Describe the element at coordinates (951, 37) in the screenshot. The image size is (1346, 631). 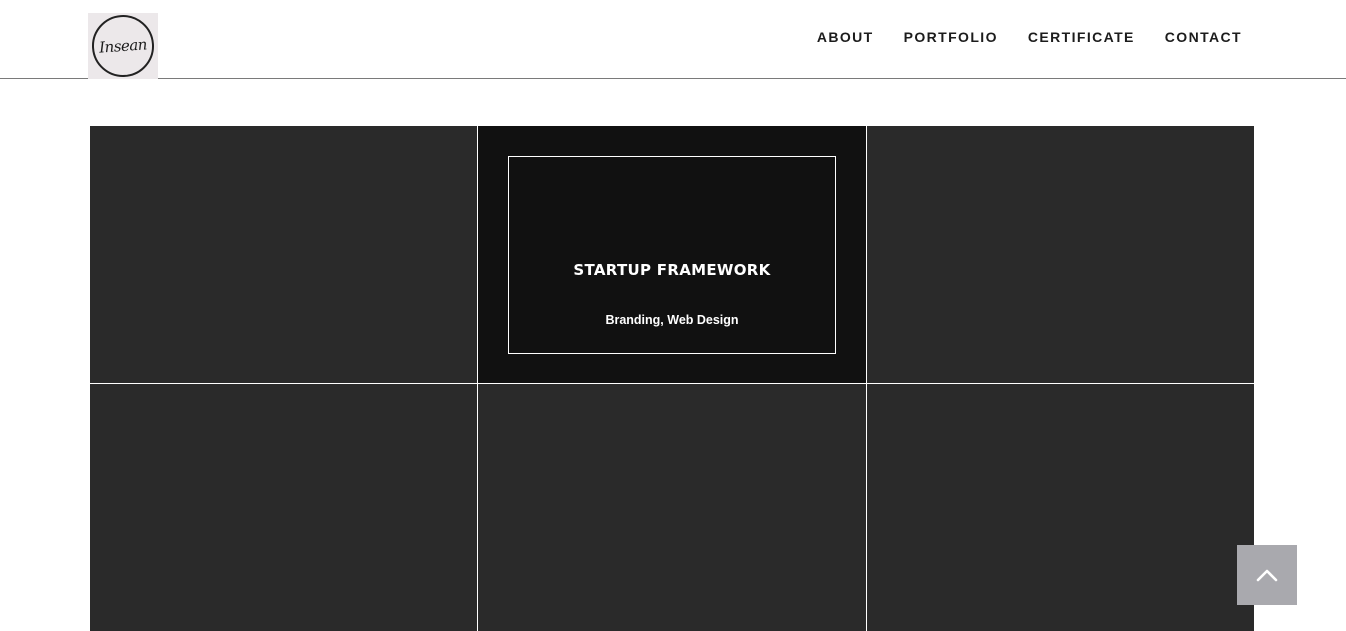
I see `nav-portfolio: PORTFOLIO` at that location.